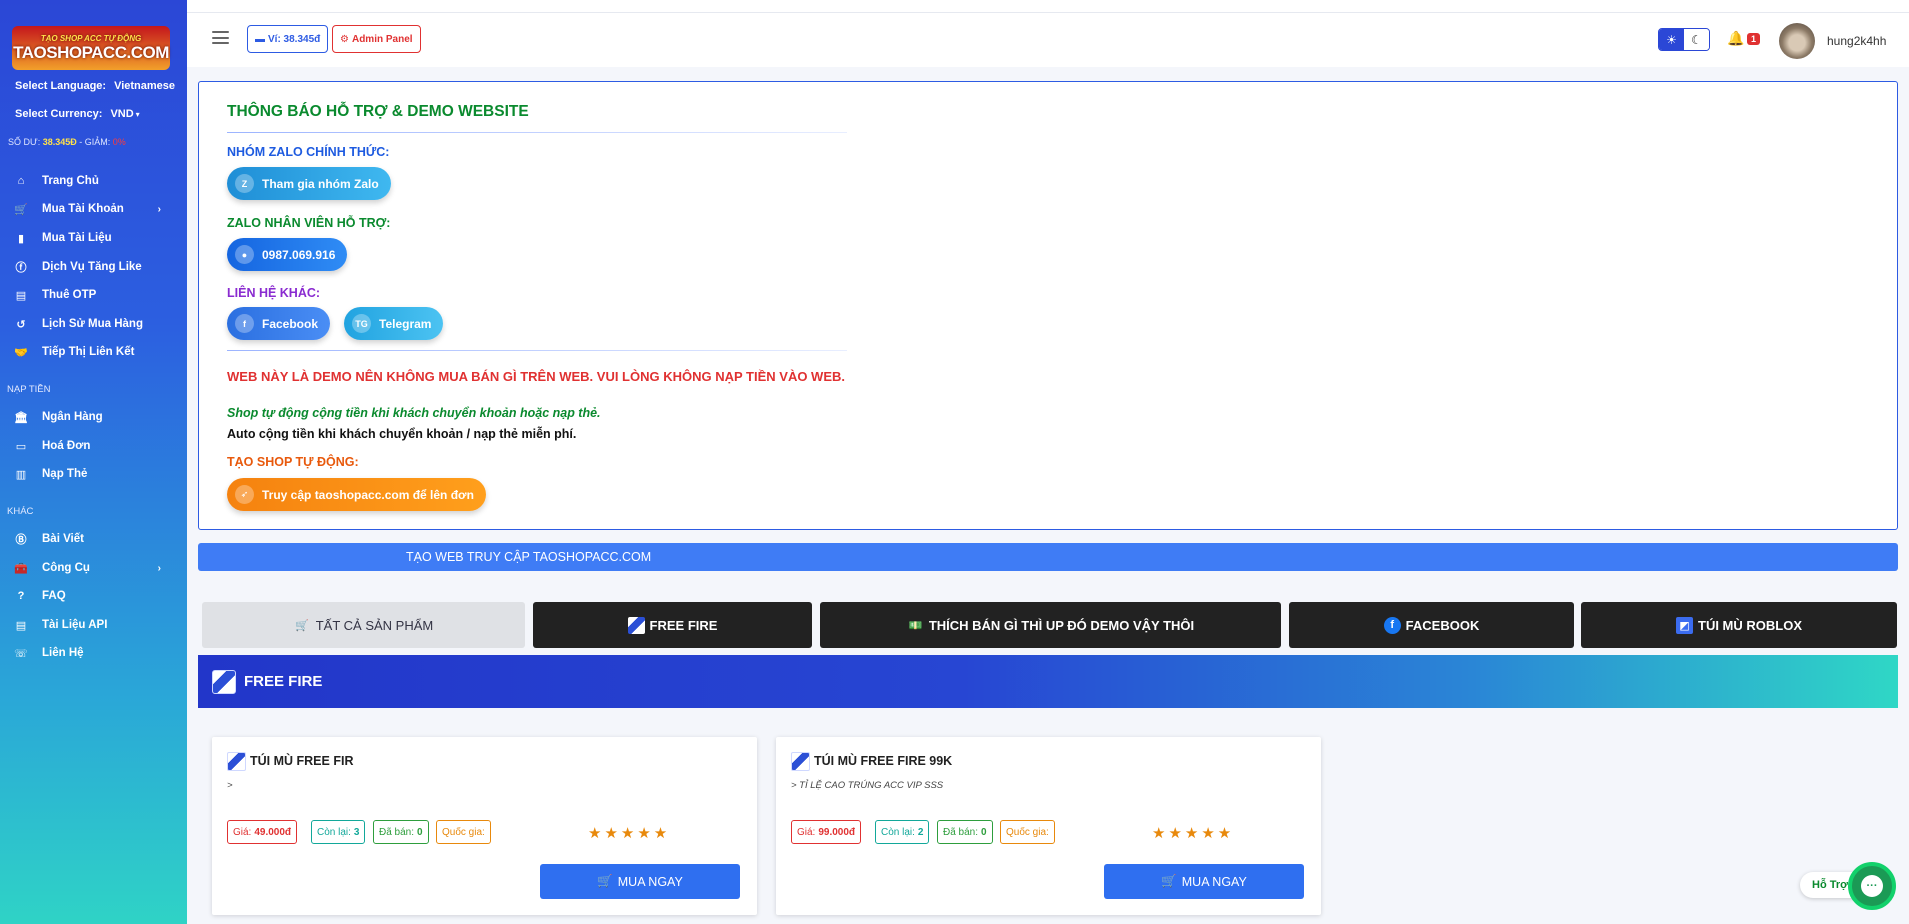  Describe the element at coordinates (806, 832) in the screenshot. I see `price-label: Giá:` at that location.